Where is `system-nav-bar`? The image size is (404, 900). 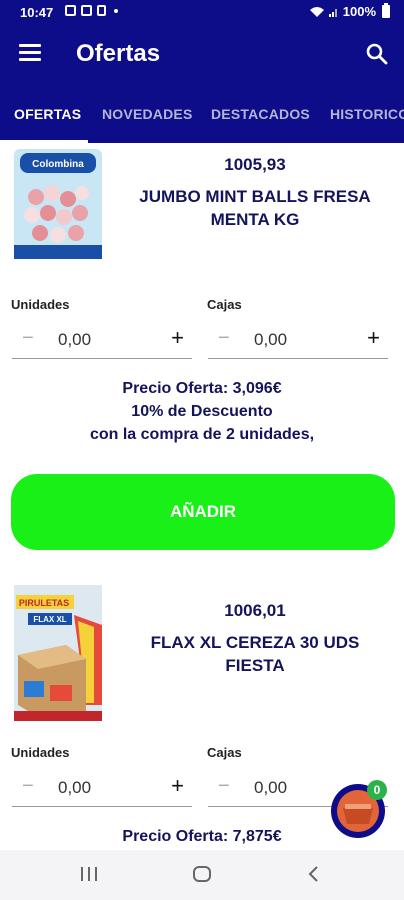 system-nav-bar is located at coordinates (202, 875).